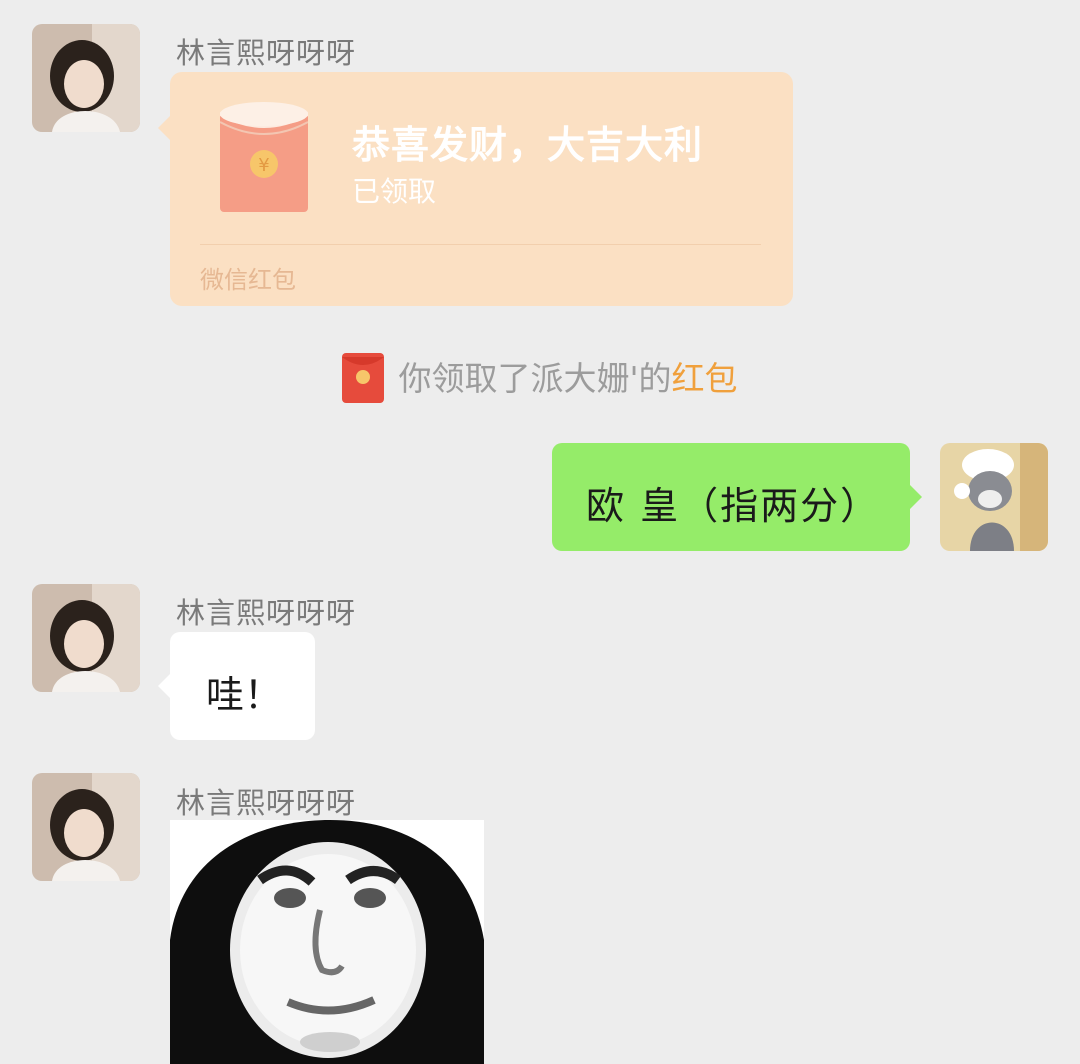 The image size is (1080, 1064). I want to click on red-packet-icon: ¥, so click(264, 157).